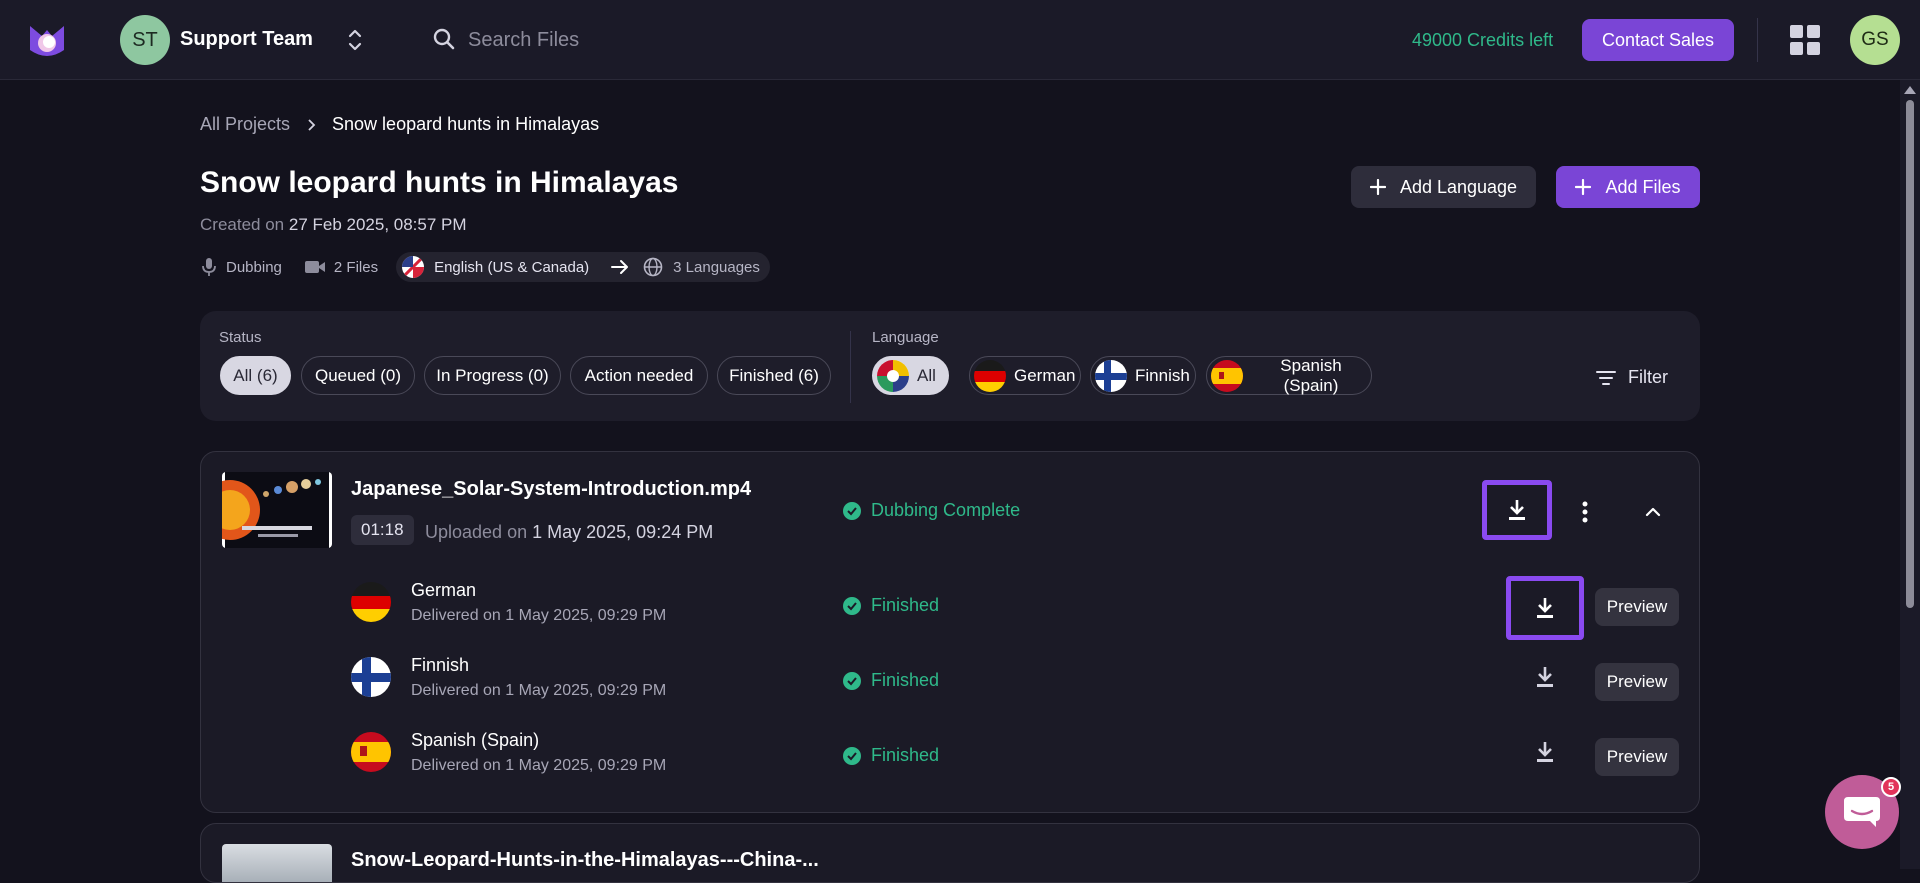 The image size is (1920, 883). Describe the element at coordinates (946, 510) in the screenshot. I see `file-status-label: Dubbing Complete` at that location.